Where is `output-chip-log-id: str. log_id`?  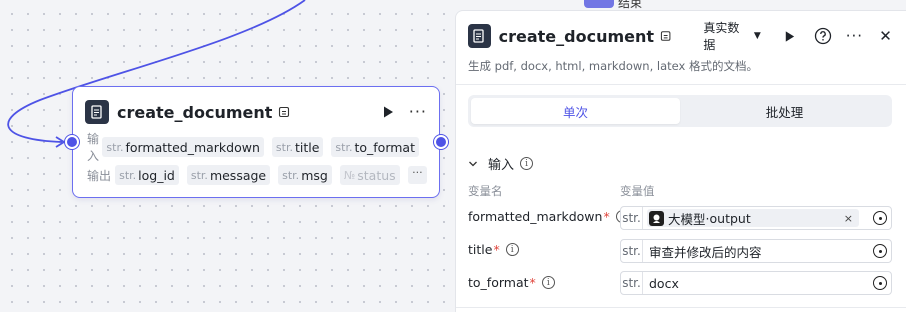
output-chip-log-id: str. log_id is located at coordinates (147, 175).